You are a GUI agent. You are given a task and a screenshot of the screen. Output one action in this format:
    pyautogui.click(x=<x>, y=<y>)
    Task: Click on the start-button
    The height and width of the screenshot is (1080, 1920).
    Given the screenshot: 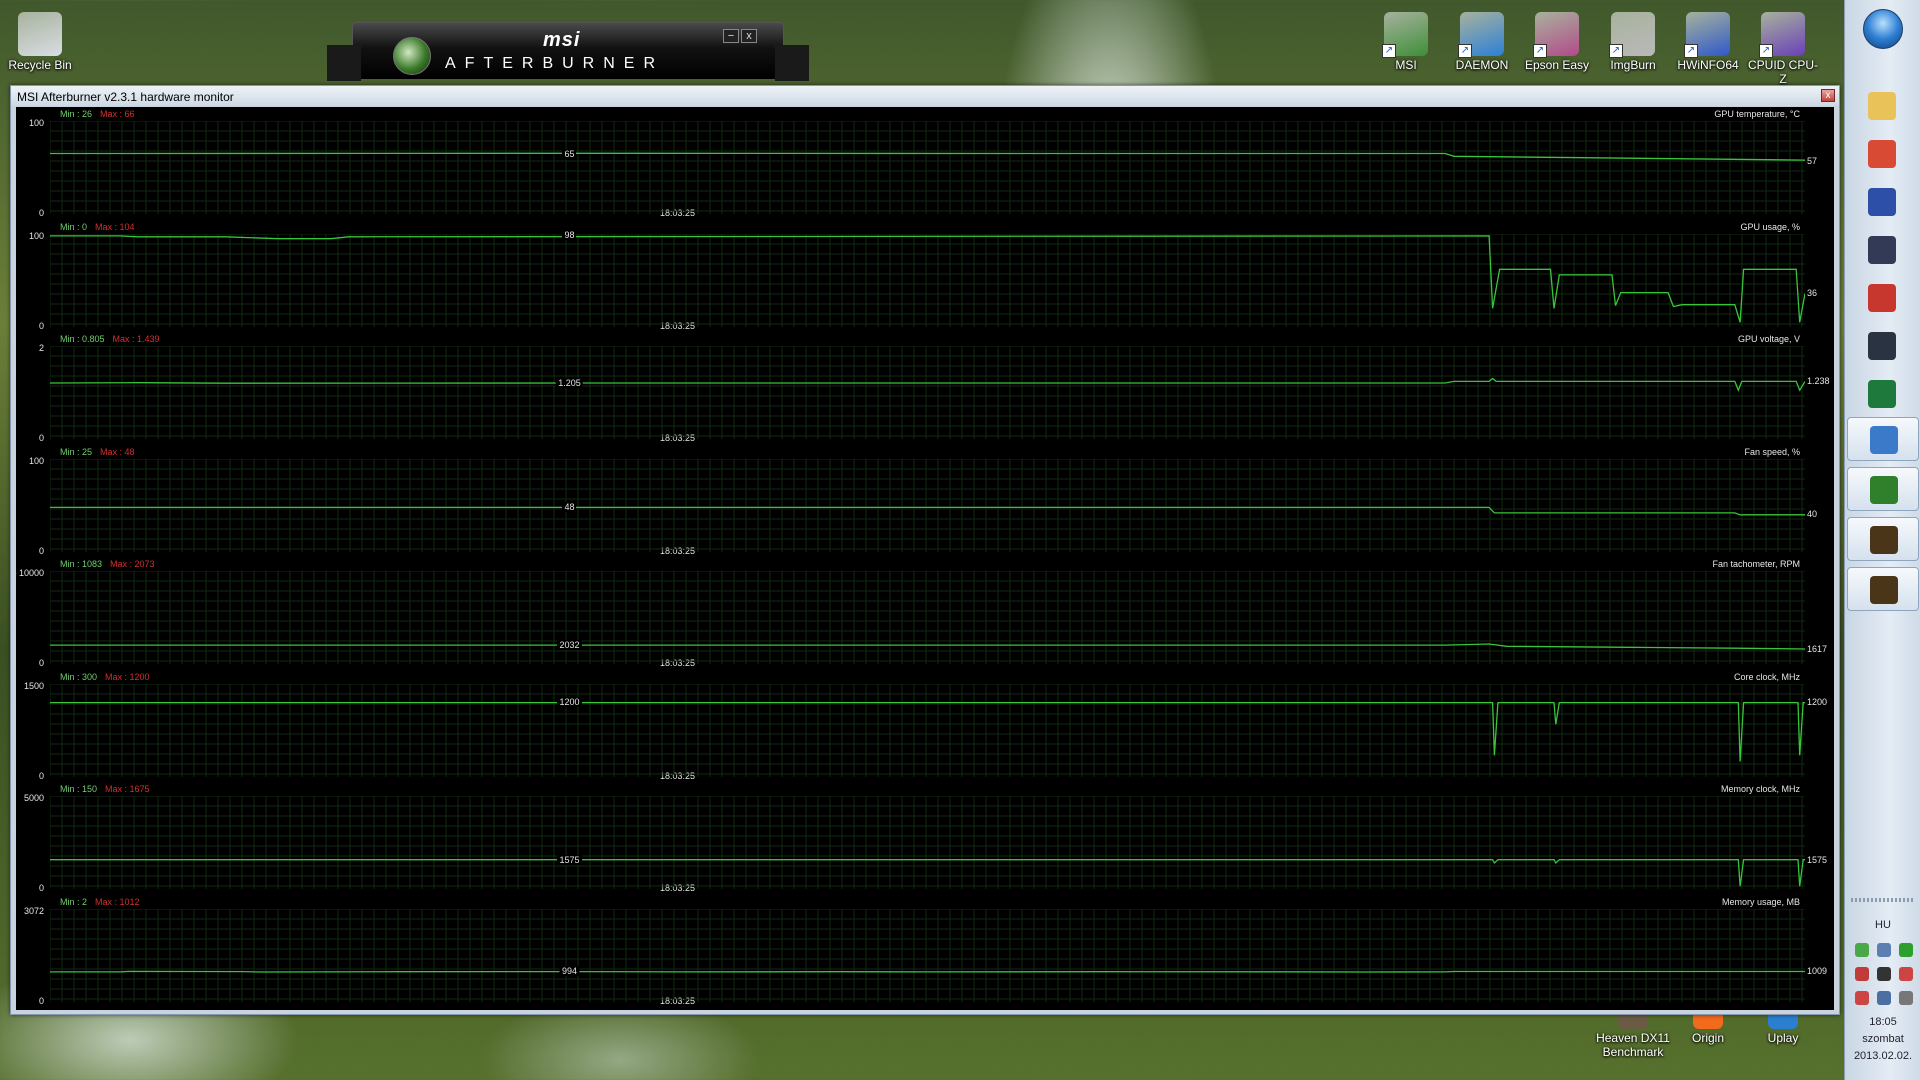 What is the action you would take?
    pyautogui.click(x=1883, y=29)
    